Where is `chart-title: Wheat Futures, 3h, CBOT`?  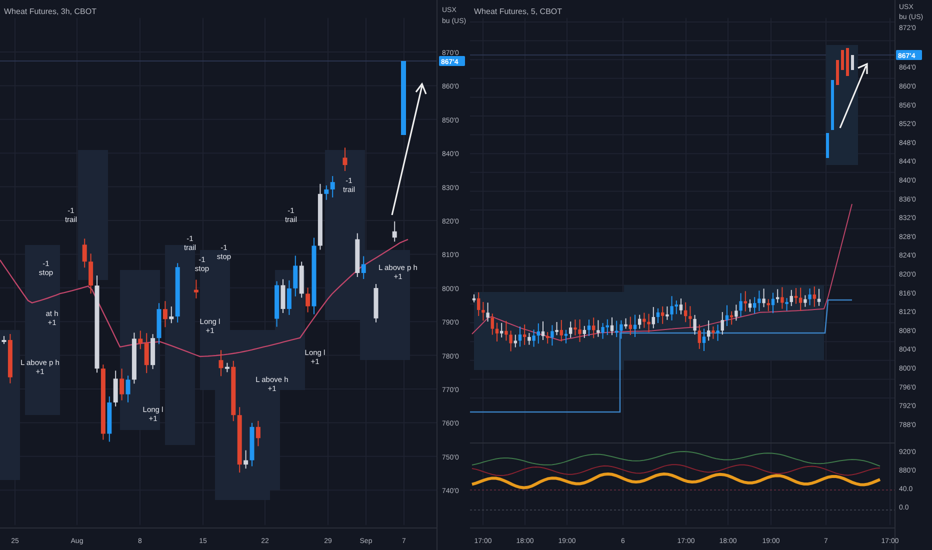 chart-title: Wheat Futures, 3h, CBOT is located at coordinates (50, 11).